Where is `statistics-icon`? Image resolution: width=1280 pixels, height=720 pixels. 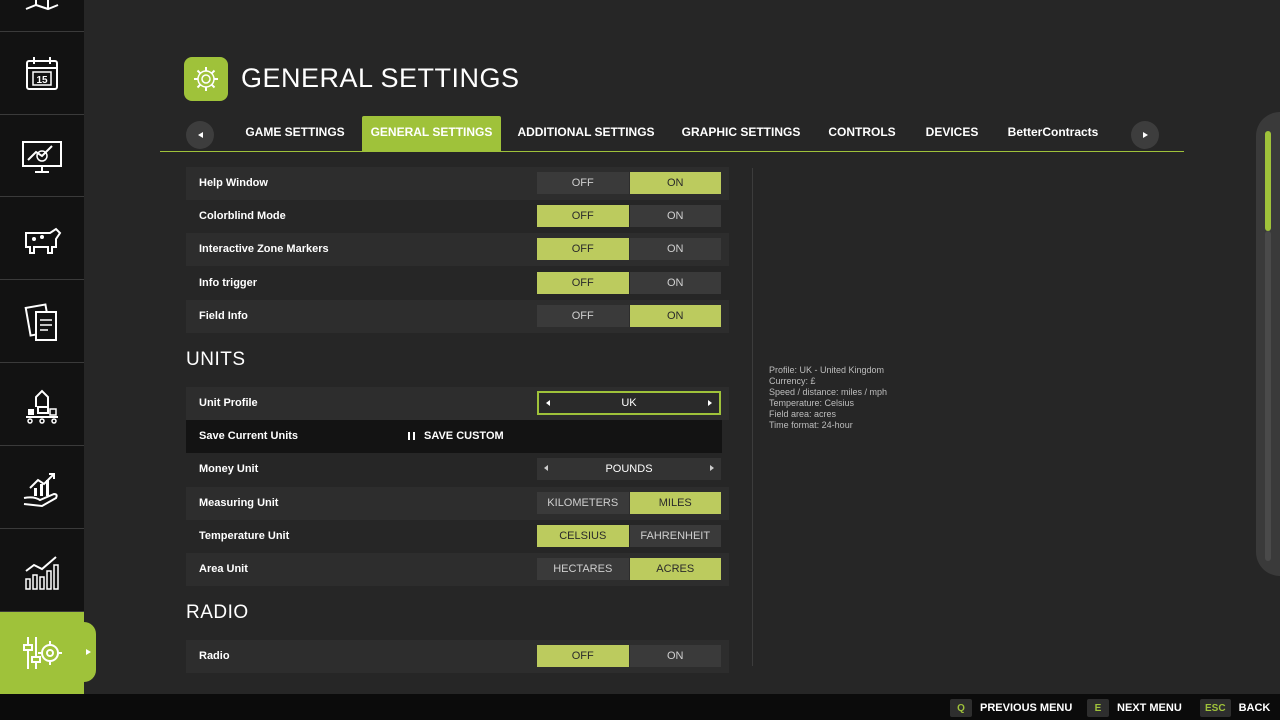 statistics-icon is located at coordinates (42, 572).